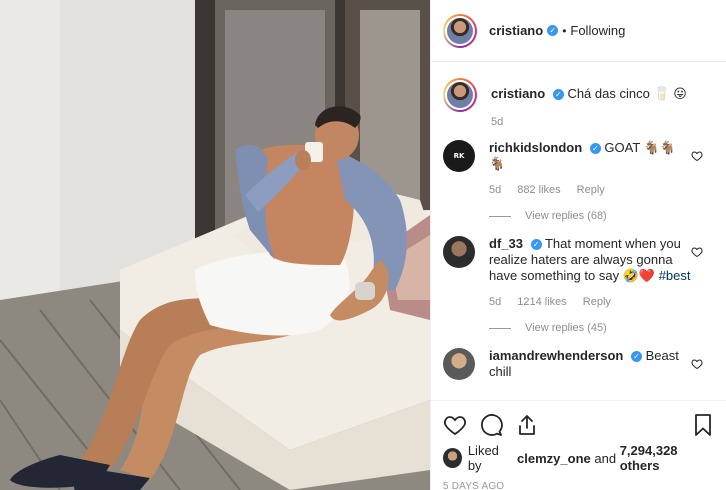 Image resolution: width=726 pixels, height=490 pixels. What do you see at coordinates (578, 482) in the screenshot?
I see `post-timestamp: 5 DAYS AGO` at bounding box center [578, 482].